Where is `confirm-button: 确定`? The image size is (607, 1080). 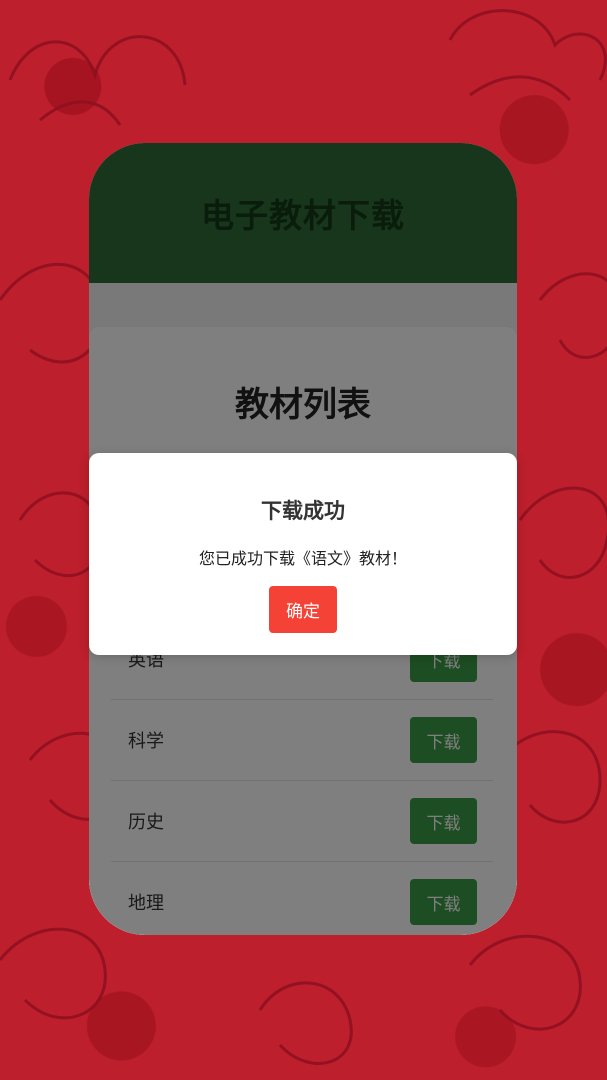
confirm-button: 确定 is located at coordinates (303, 609).